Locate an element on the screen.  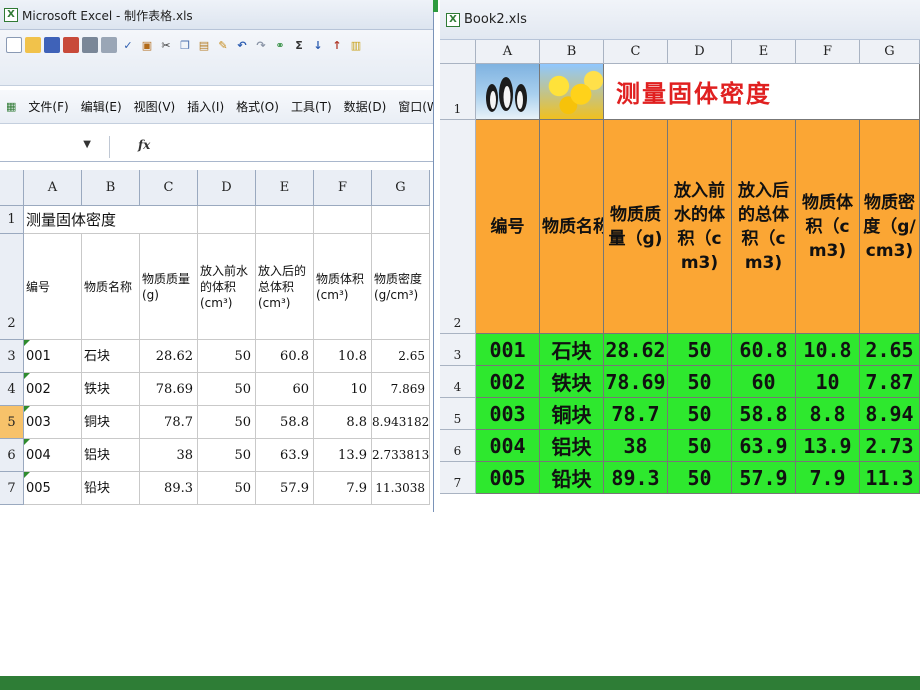
research-icon: ▣ is located at coordinates (147, 45).